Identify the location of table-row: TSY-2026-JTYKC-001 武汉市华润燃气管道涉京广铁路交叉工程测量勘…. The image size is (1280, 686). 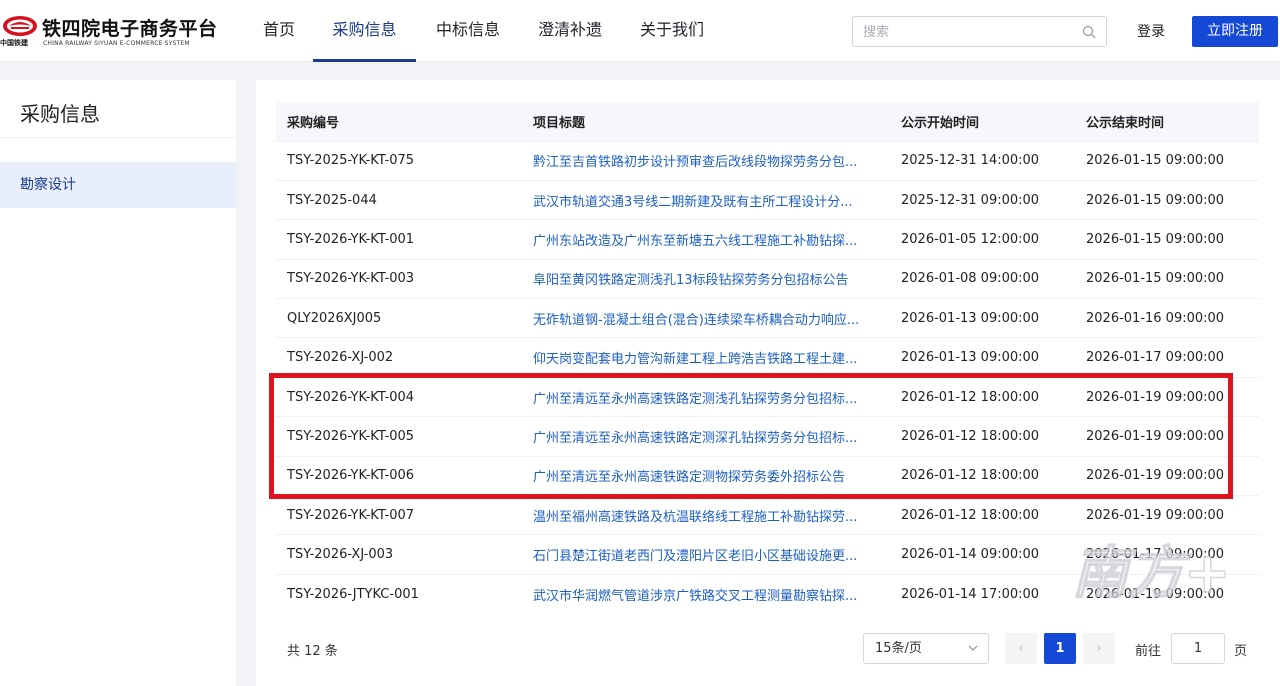
(767, 593).